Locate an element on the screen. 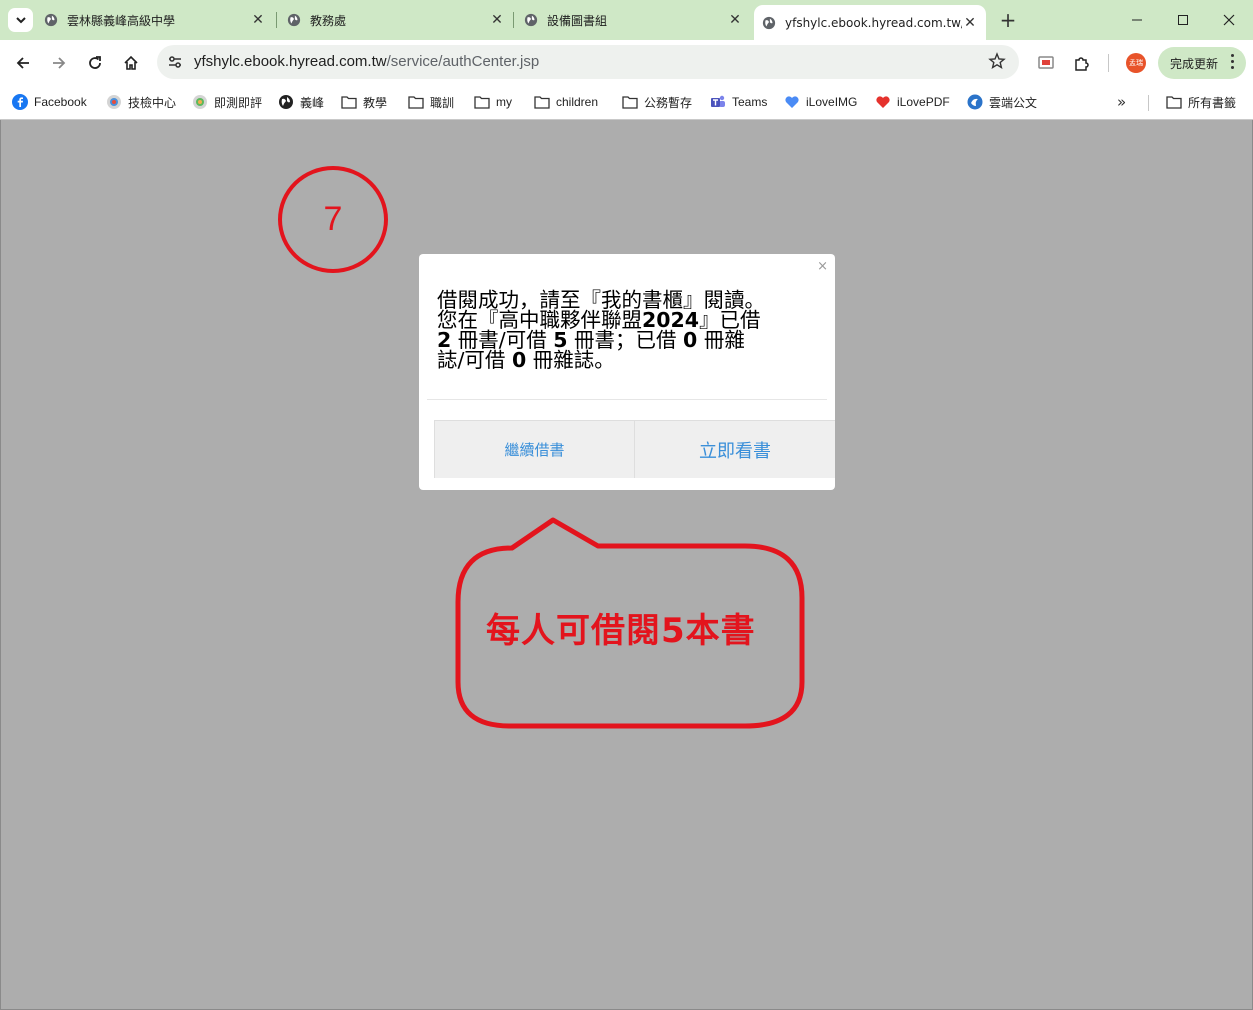  extensions-puzzle-icon is located at coordinates (1082, 63).